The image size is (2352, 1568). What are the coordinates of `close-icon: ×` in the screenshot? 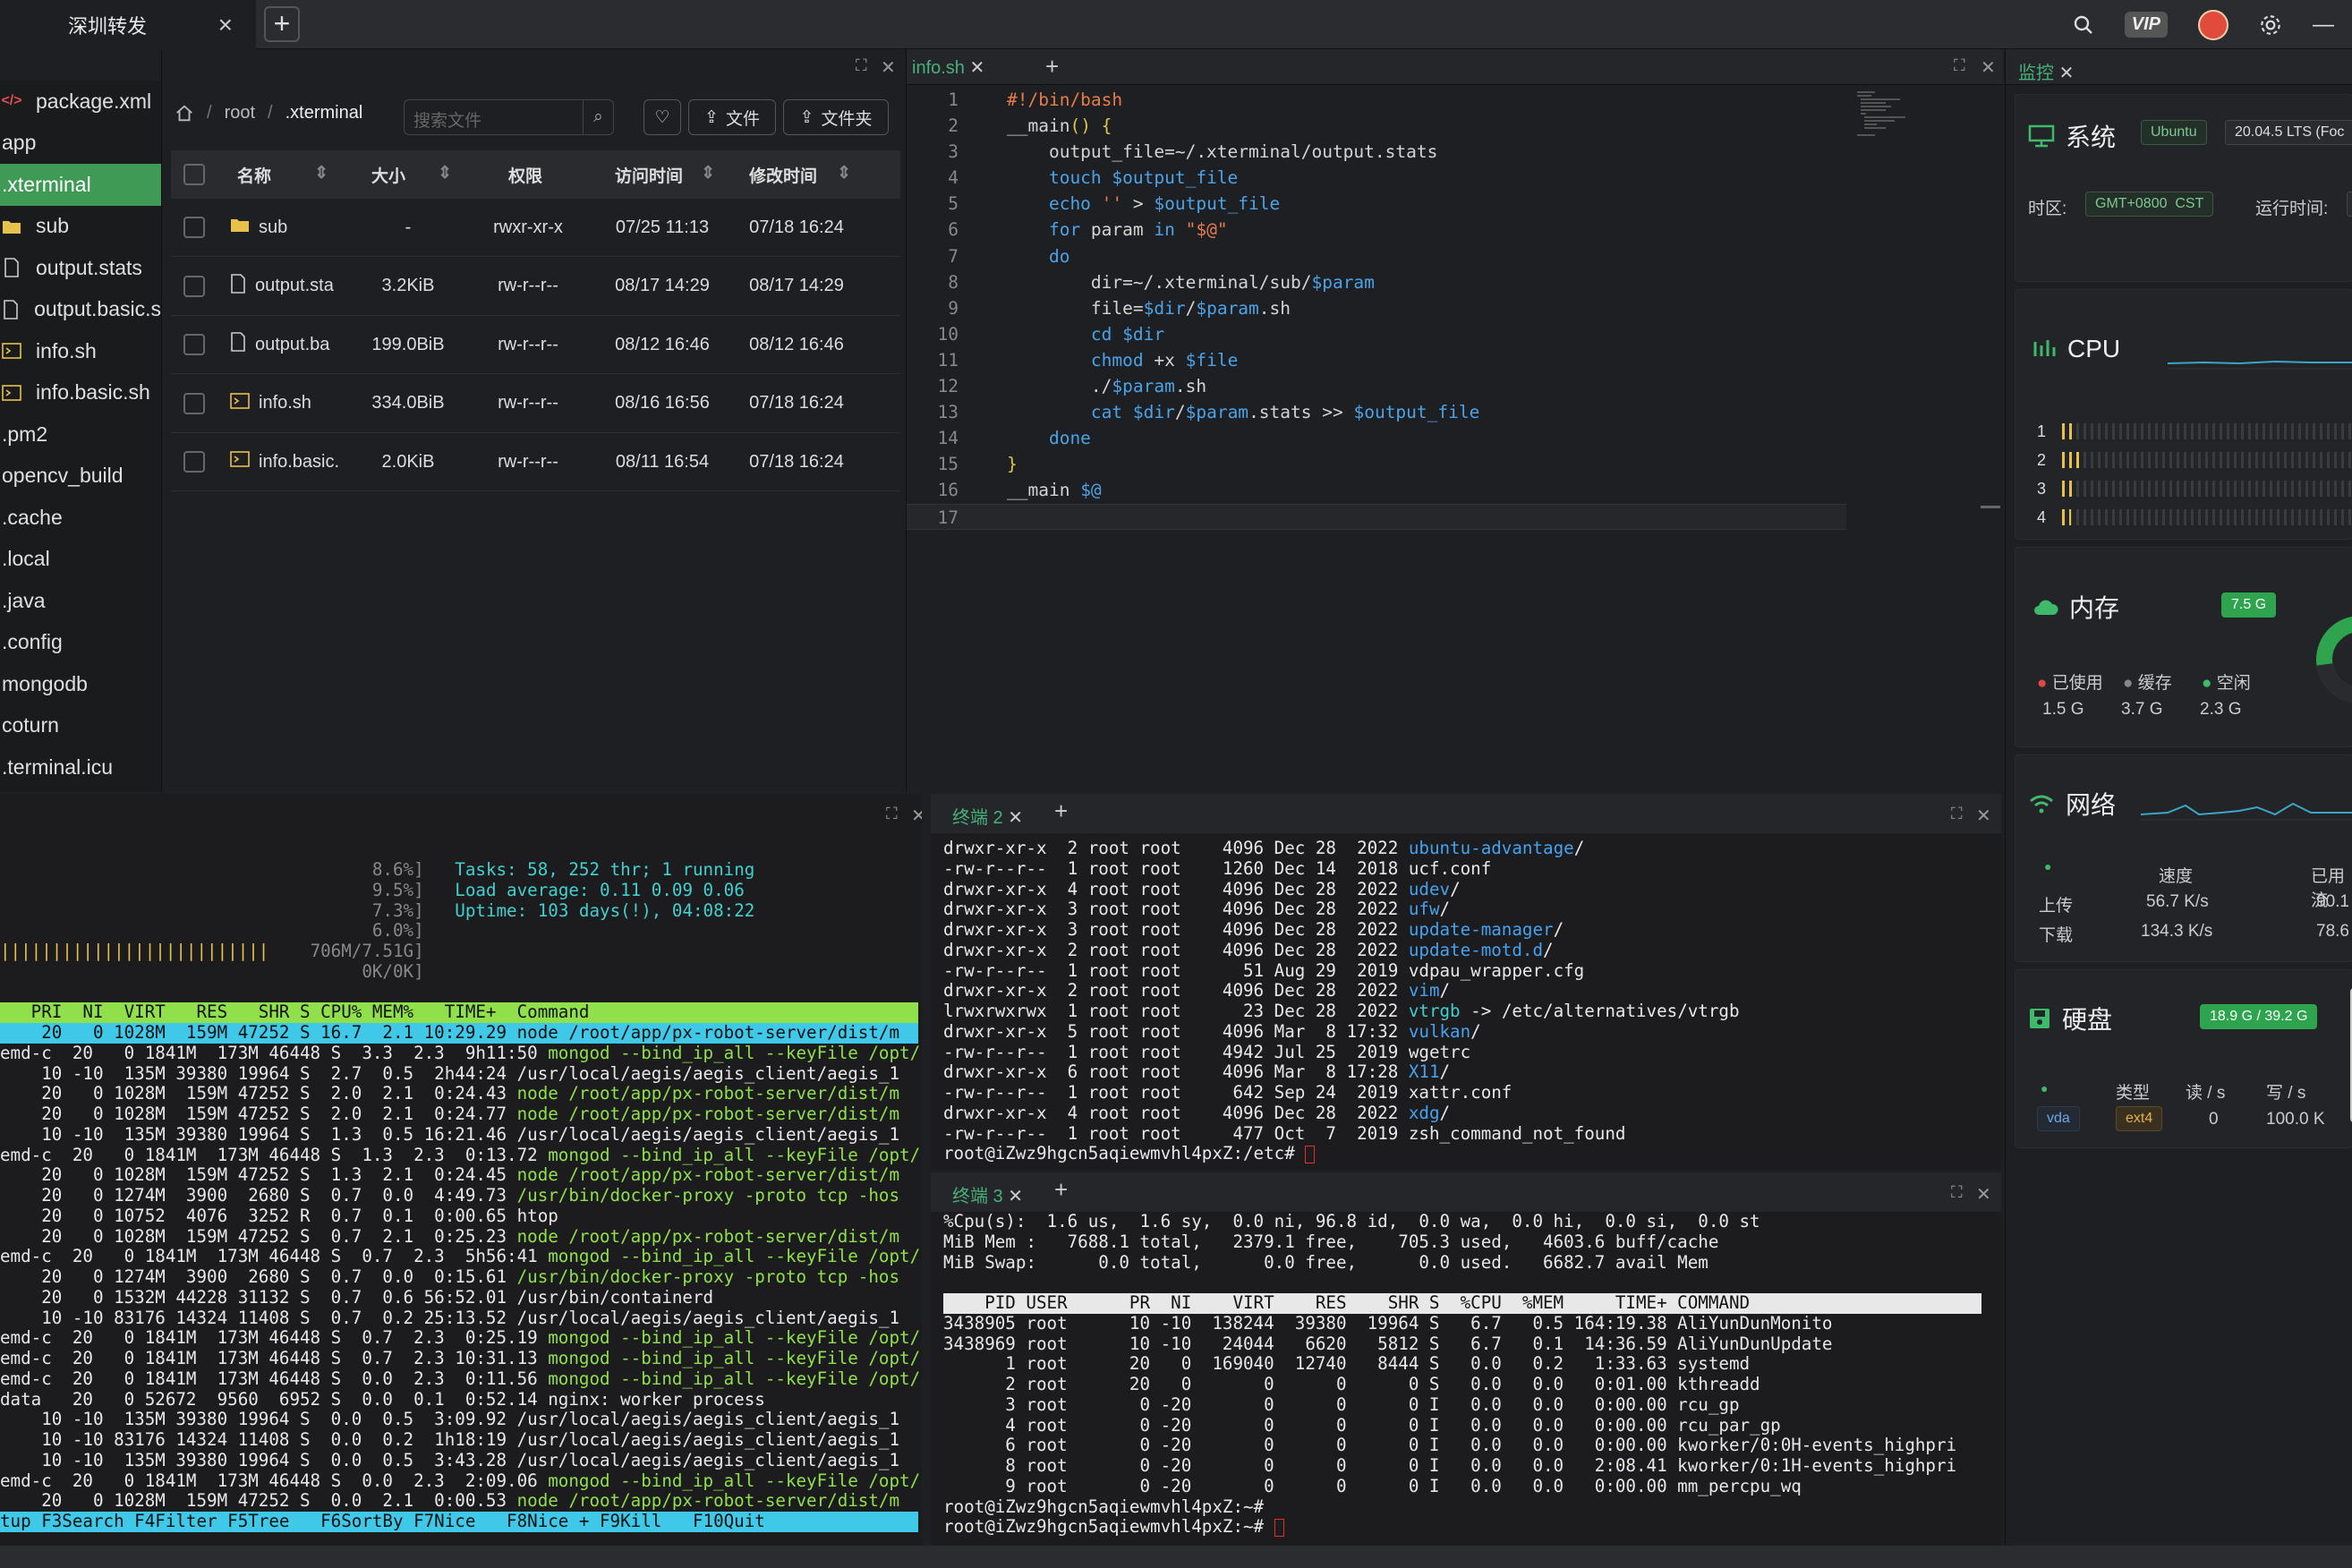 It's located at (225, 25).